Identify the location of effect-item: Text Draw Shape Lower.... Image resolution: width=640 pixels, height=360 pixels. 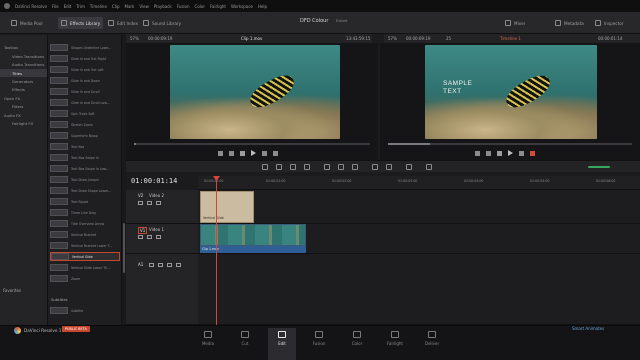
(85, 190).